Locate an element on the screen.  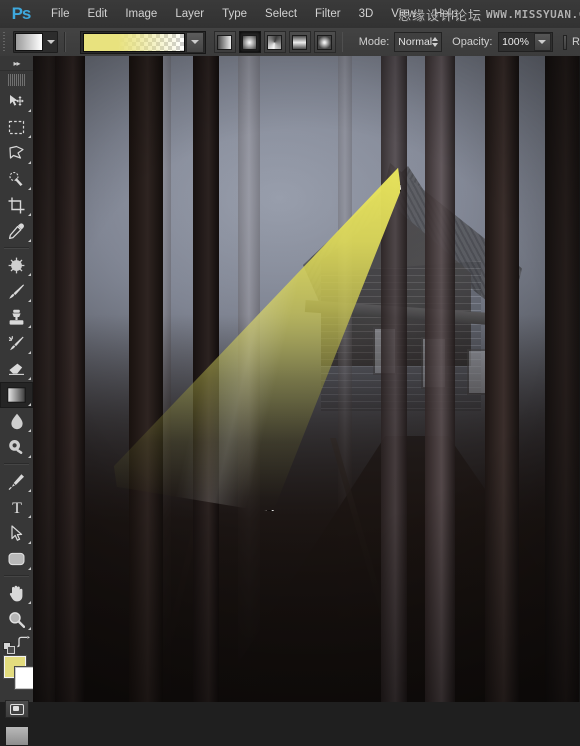
menu-item-select: Select is located at coordinates (281, 14).